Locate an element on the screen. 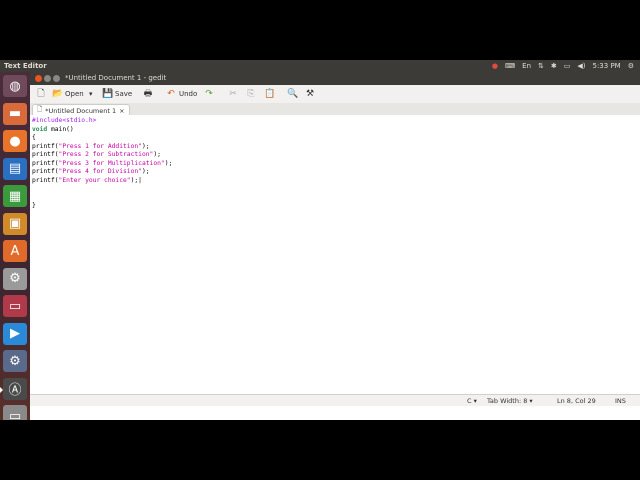 This screenshot has width=640, height=480. installer-icon: ⚙ is located at coordinates (15, 361).